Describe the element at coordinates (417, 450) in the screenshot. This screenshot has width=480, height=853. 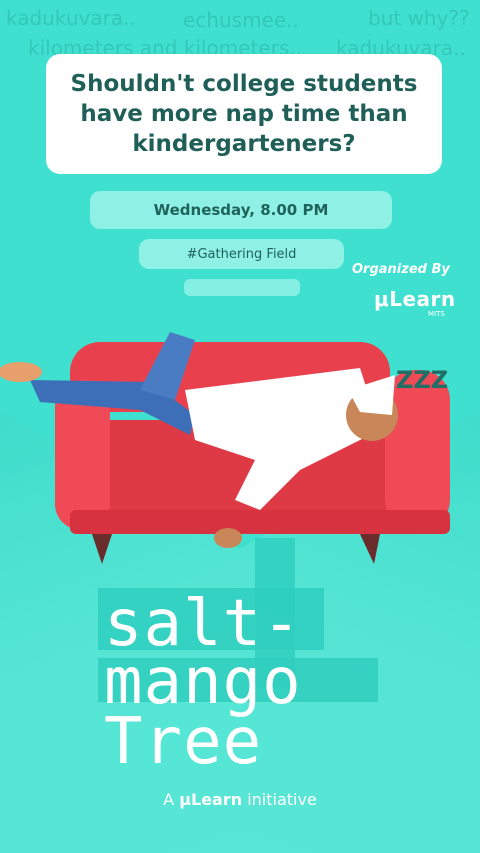
I see `sofa-arm-right` at that location.